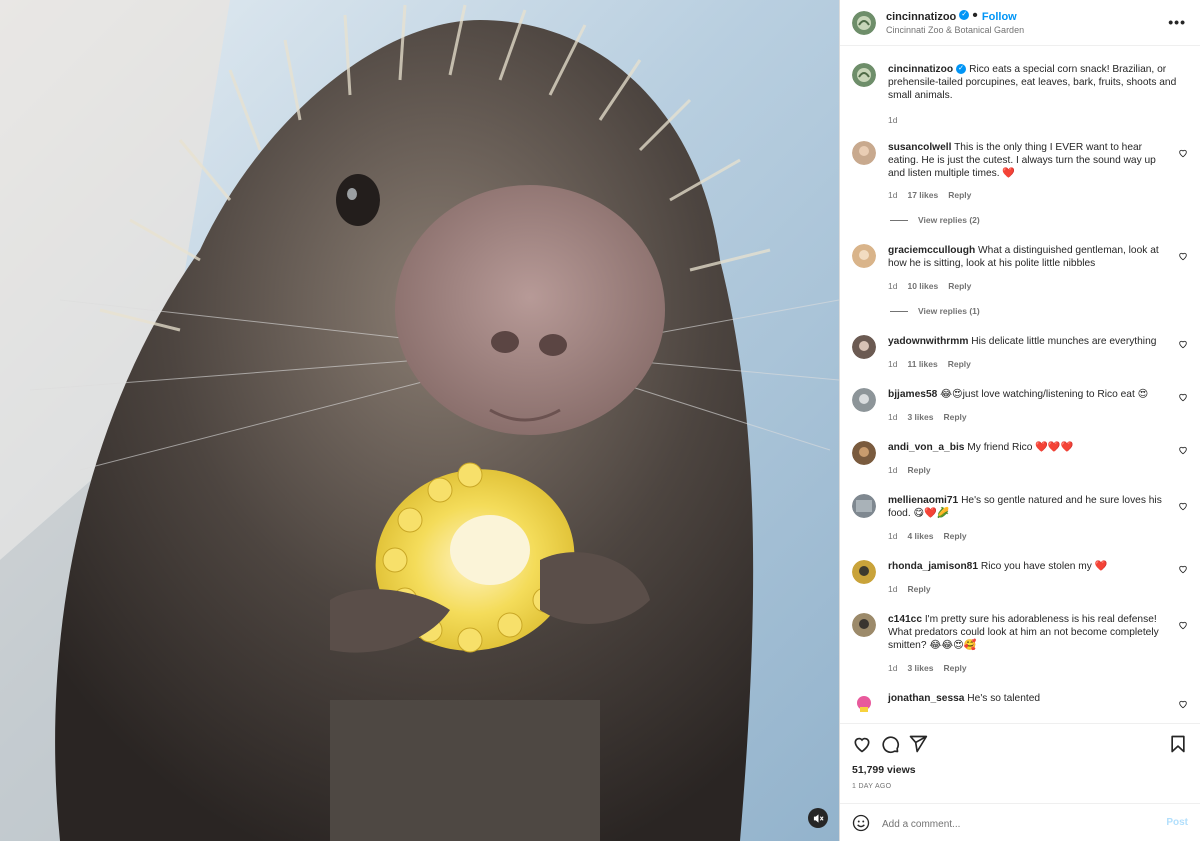 The width and height of the screenshot is (1200, 841). Describe the element at coordinates (1020, 763) in the screenshot. I see `post-actions: 51,799 views 1 DAY AGO` at that location.